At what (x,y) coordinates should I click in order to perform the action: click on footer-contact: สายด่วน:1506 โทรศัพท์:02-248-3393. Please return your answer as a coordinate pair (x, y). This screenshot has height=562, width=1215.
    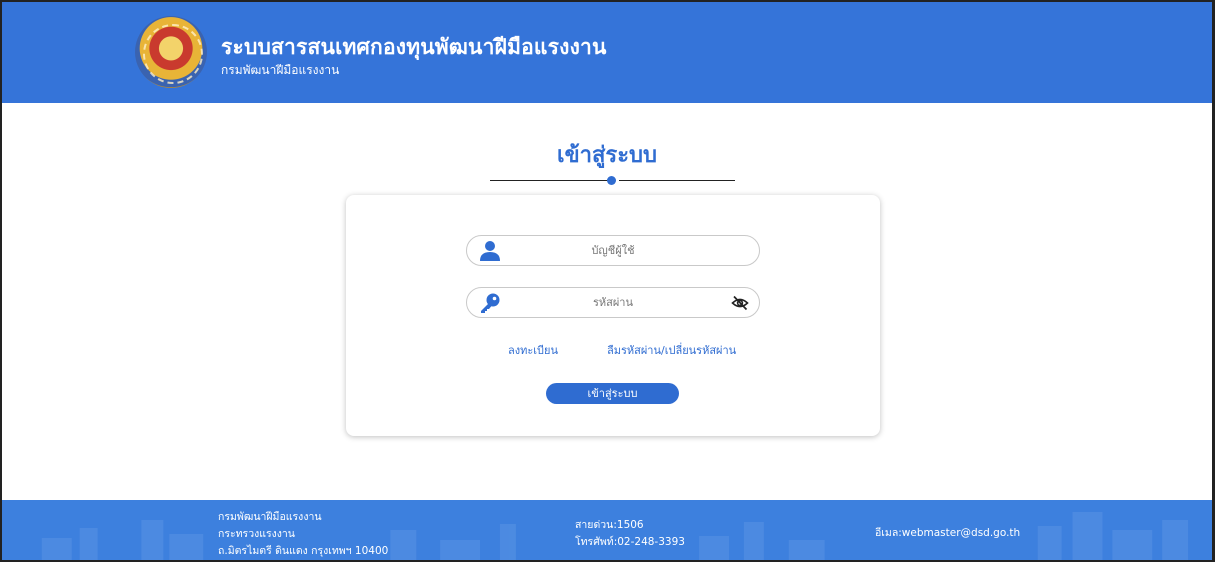
    Looking at the image, I should click on (630, 534).